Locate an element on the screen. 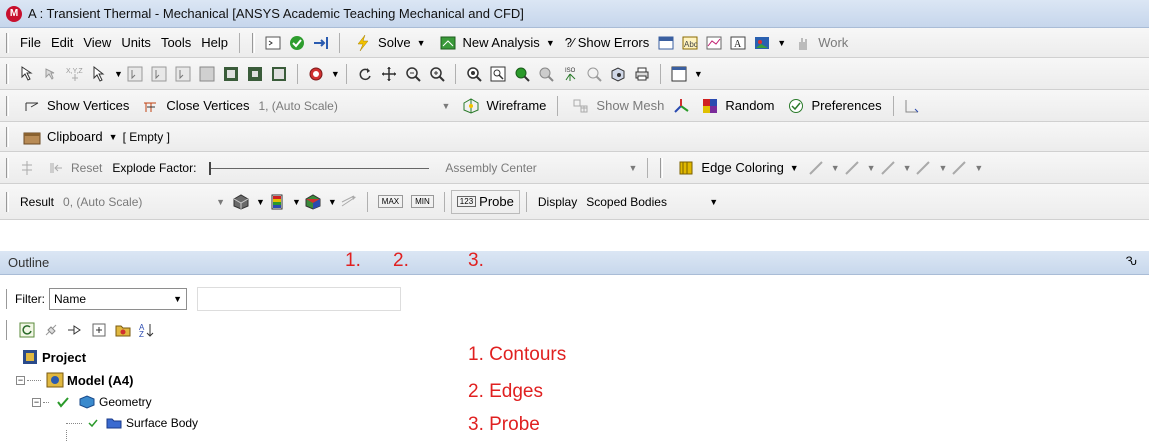  folder-icon is located at coordinates (123, 330).